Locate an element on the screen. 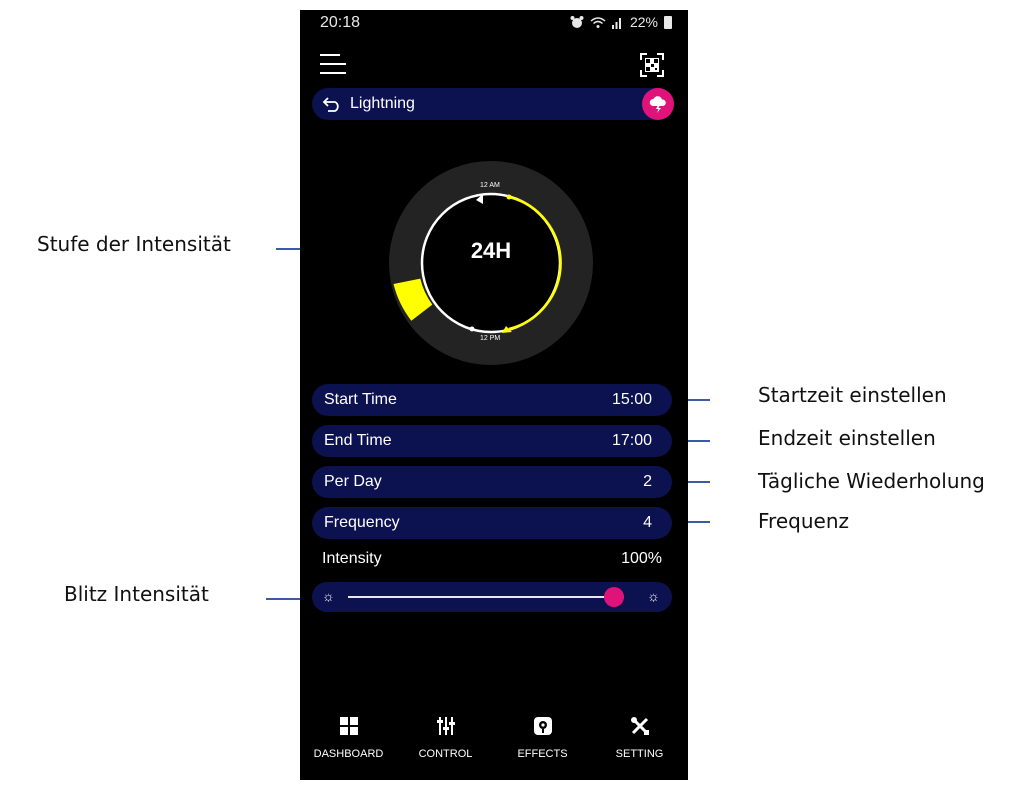  frequency-row: Frequency 4 is located at coordinates (492, 523).